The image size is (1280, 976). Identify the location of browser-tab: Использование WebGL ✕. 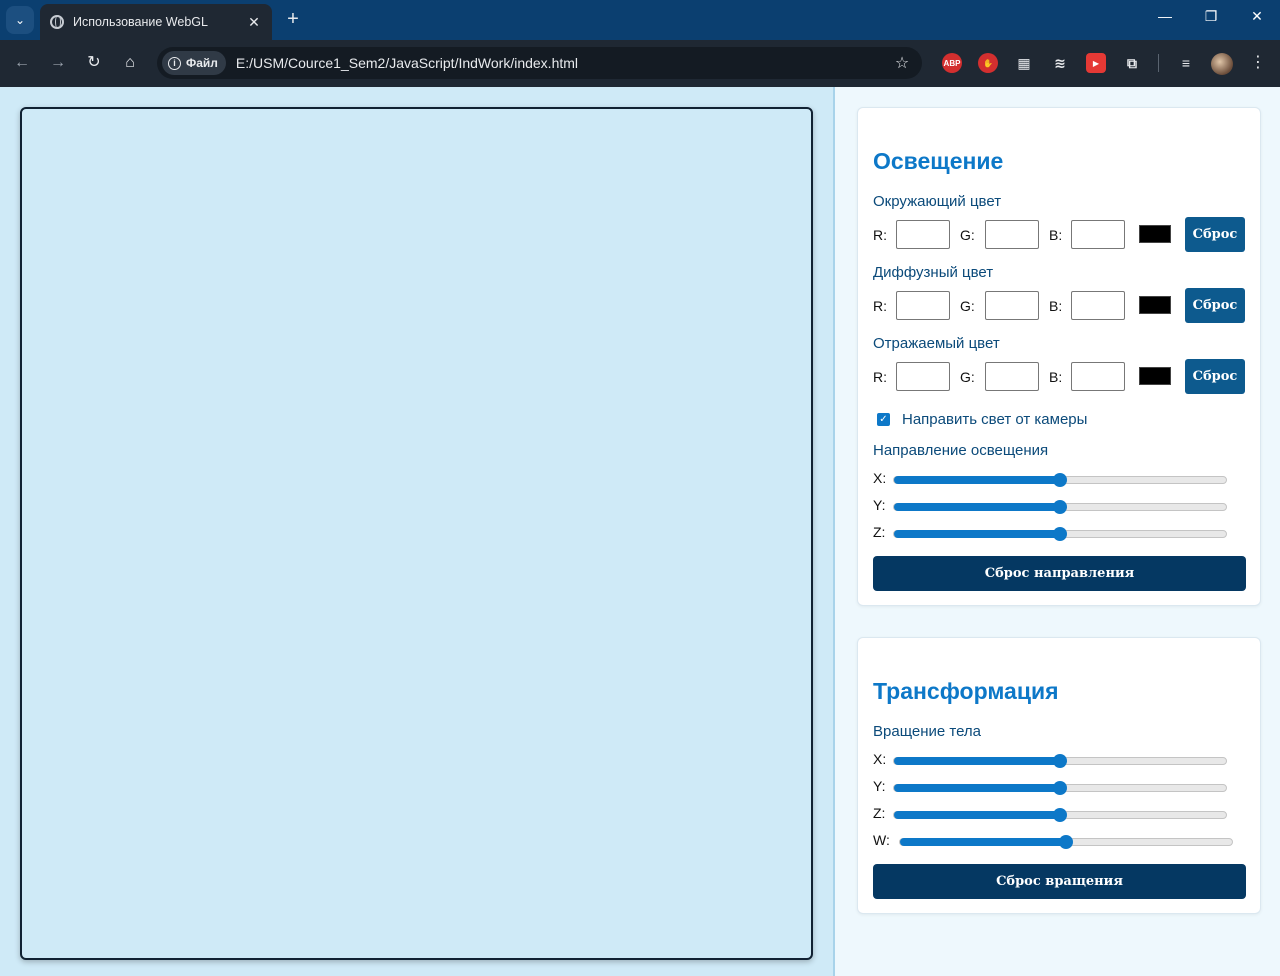
(156, 22).